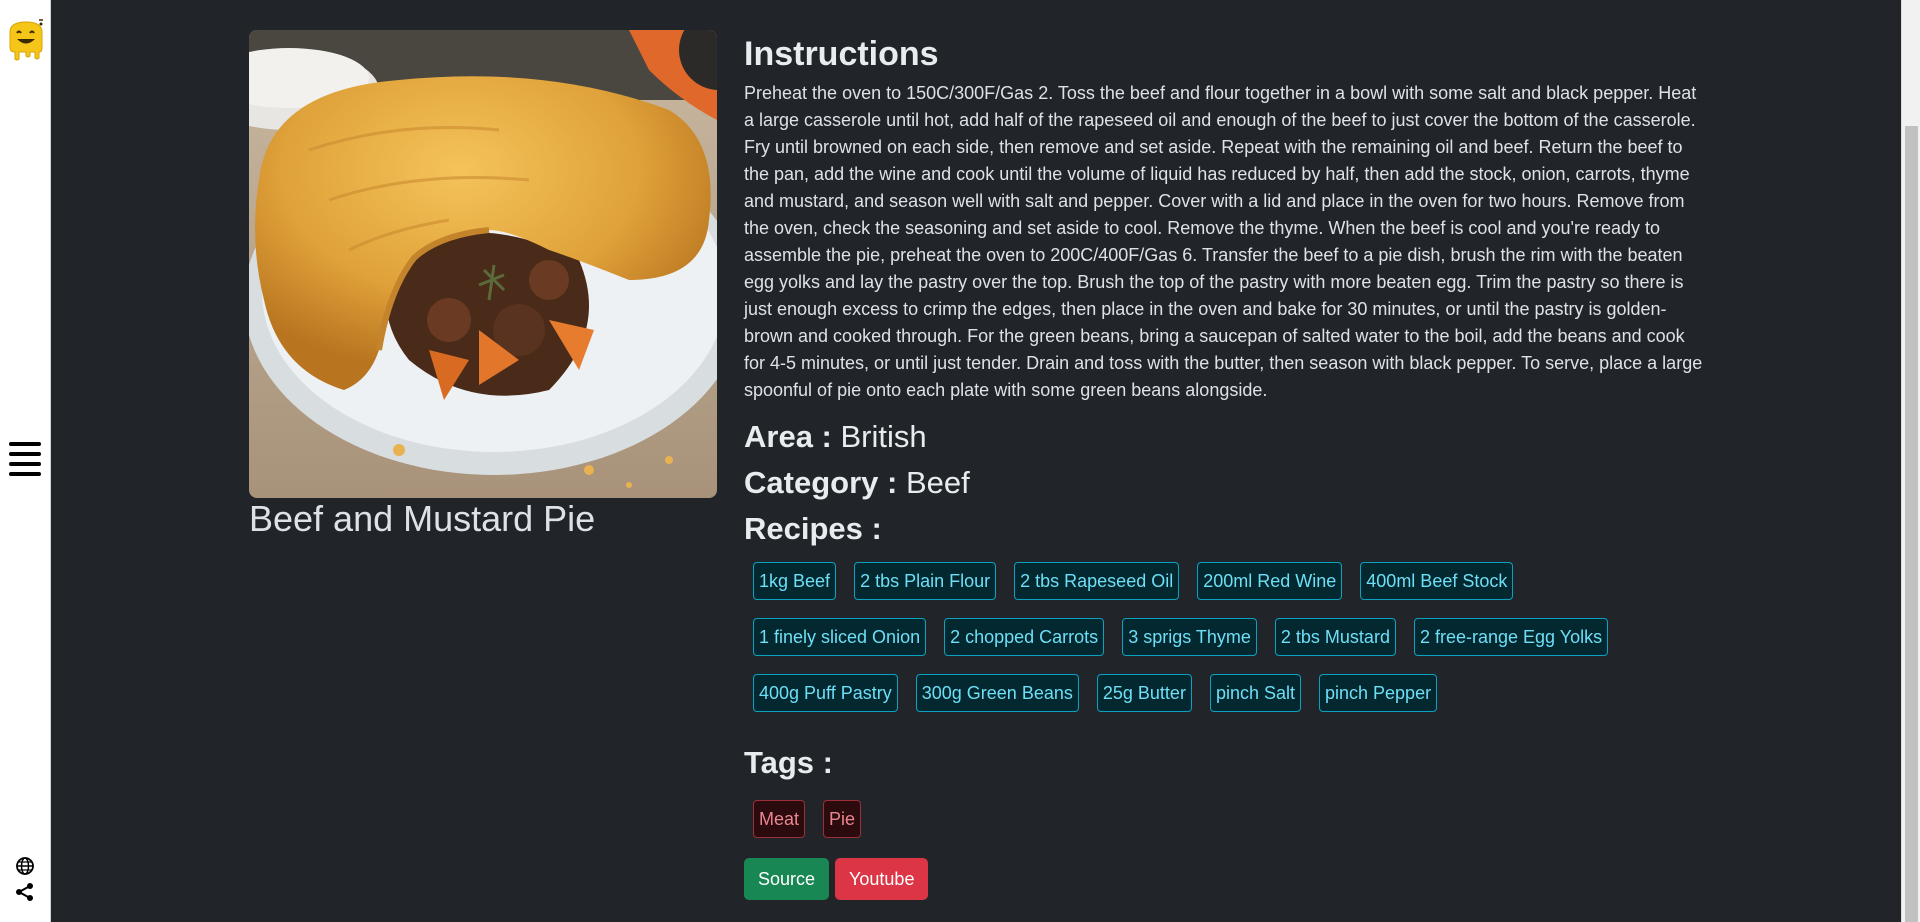 This screenshot has height=922, width=1920. I want to click on ingredient-chip: 1 finely sliced Onion, so click(840, 637).